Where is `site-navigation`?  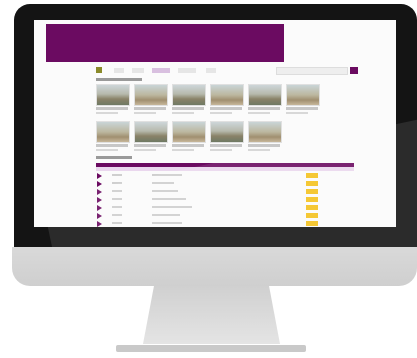 site-navigation is located at coordinates (227, 70).